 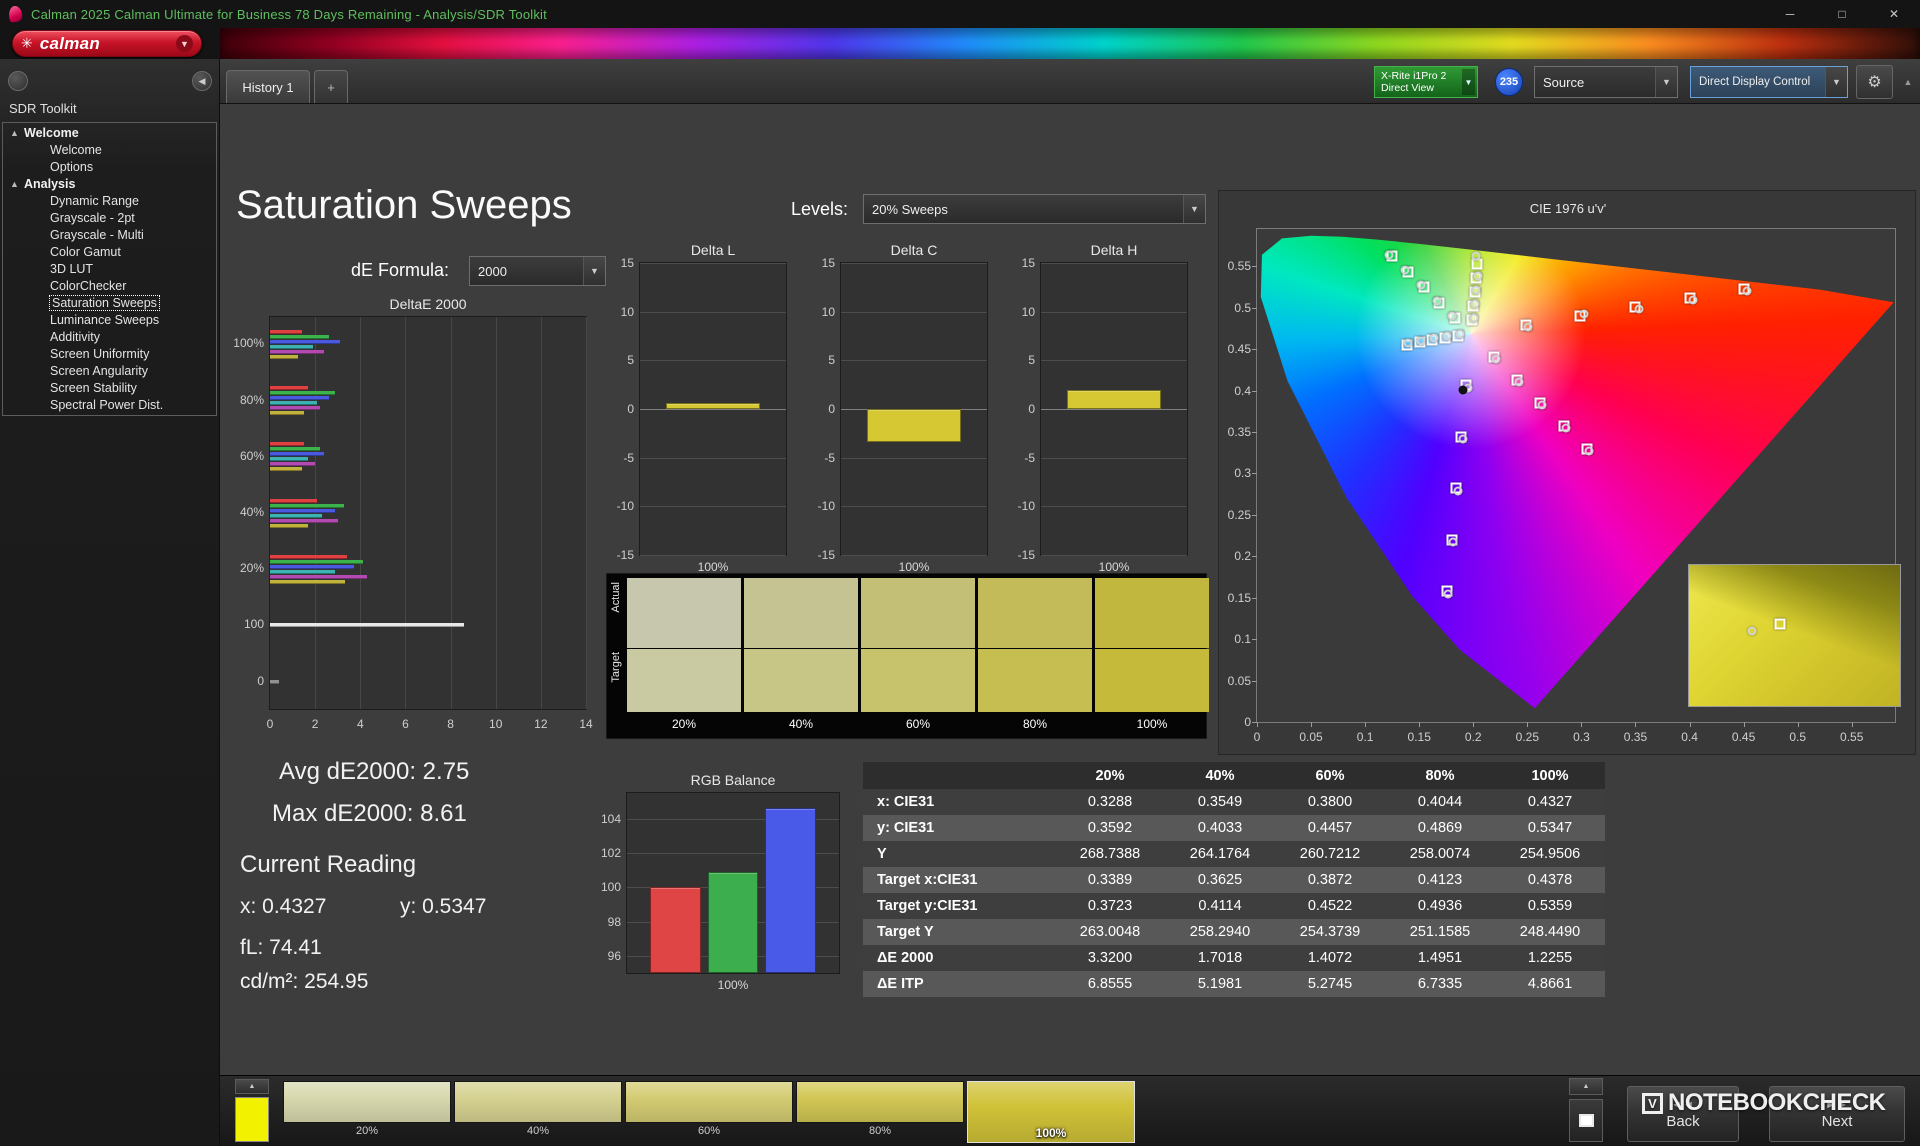 What do you see at coordinates (1550, 880) in the screenshot?
I see `table-value-cell: 0.4378` at bounding box center [1550, 880].